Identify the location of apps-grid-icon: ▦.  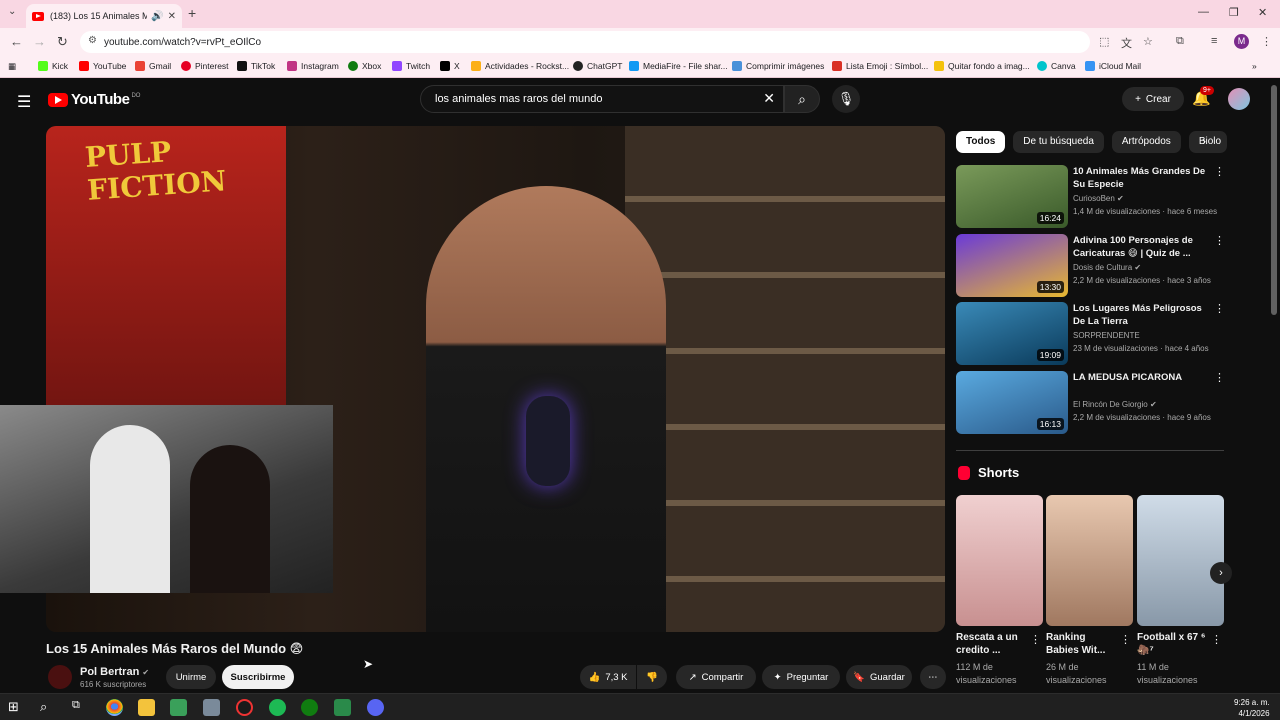
(12, 66).